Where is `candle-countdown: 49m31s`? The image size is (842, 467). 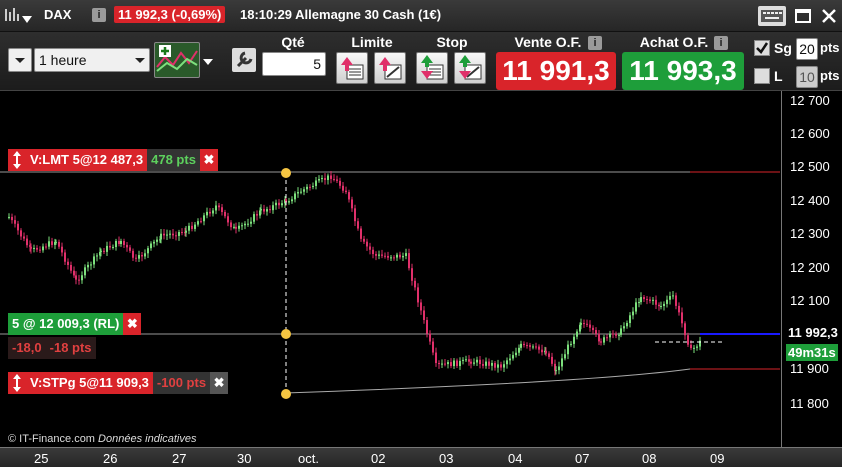
candle-countdown: 49m31s is located at coordinates (812, 352).